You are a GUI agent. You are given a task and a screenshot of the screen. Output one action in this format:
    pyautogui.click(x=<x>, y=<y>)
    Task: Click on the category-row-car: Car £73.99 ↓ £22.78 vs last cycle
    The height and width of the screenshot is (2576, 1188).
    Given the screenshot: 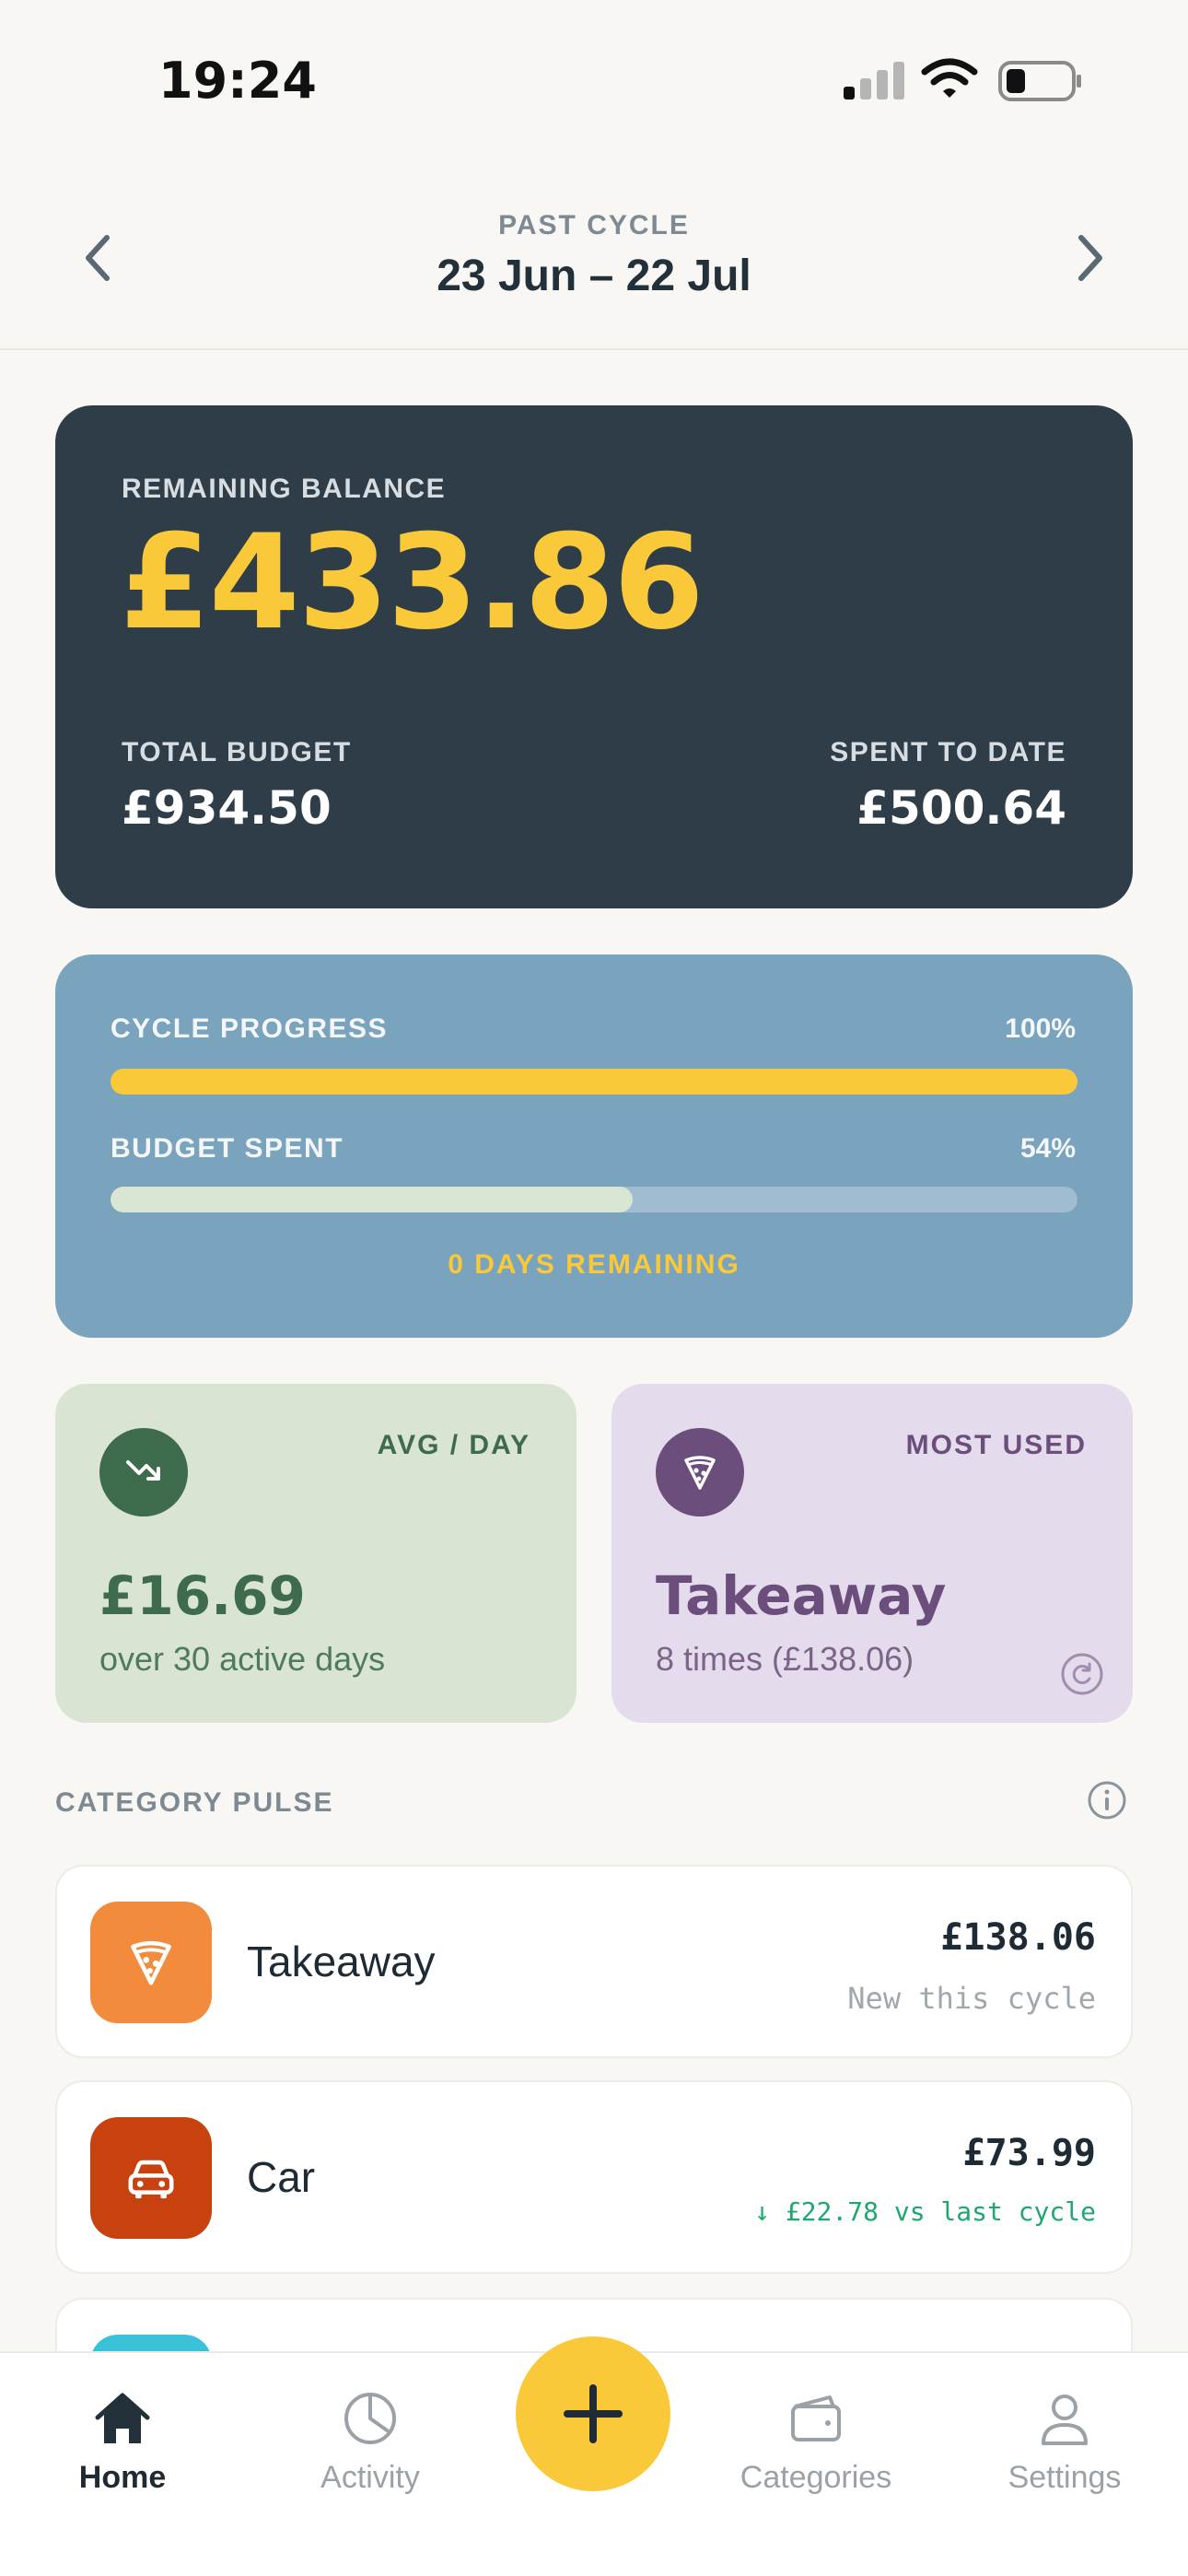 What is the action you would take?
    pyautogui.click(x=594, y=2177)
    